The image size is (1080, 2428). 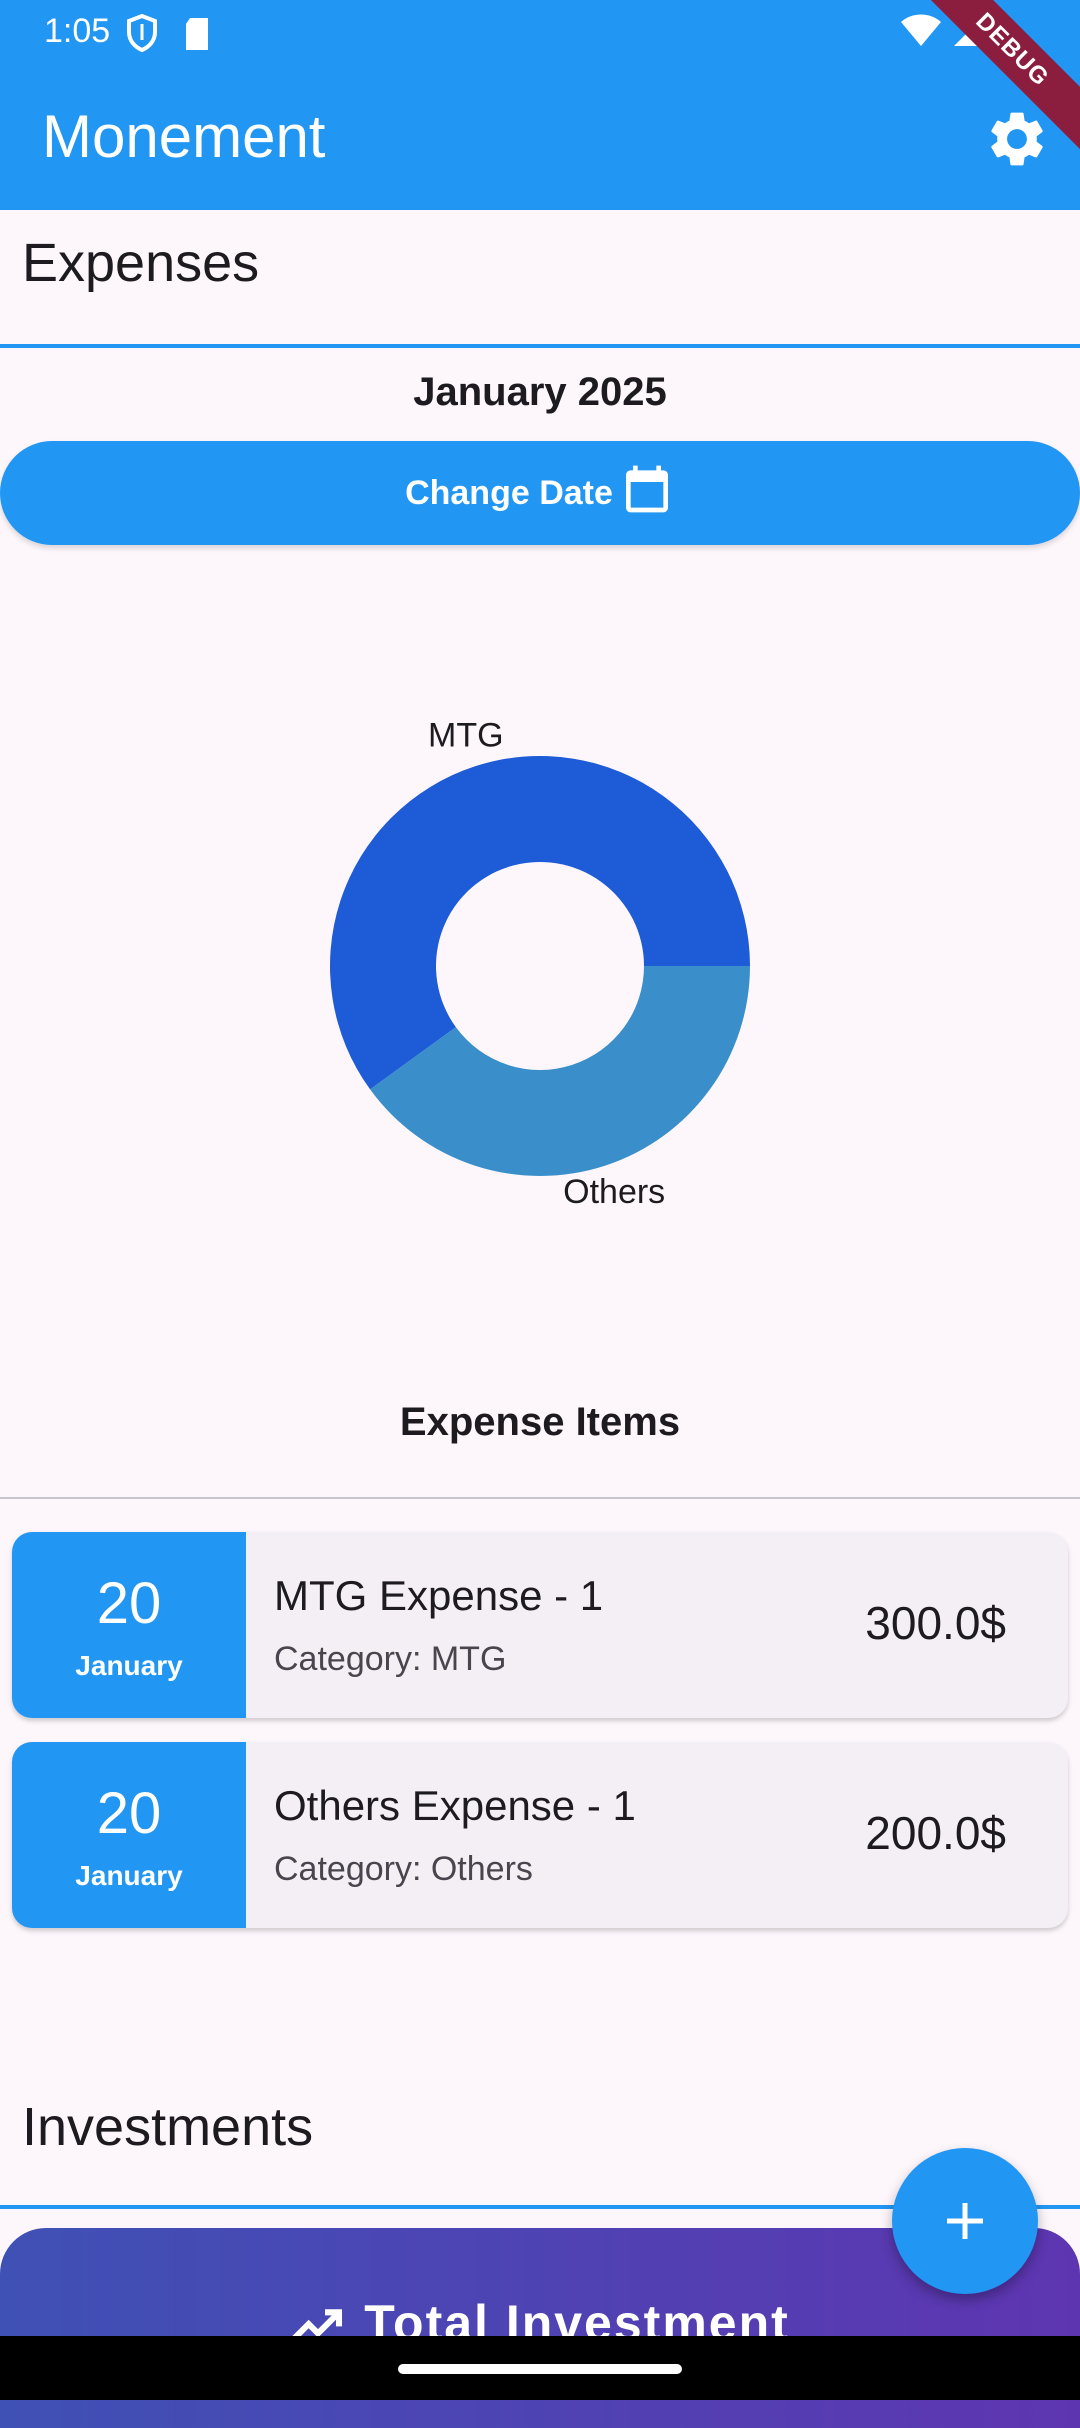 What do you see at coordinates (540, 33) in the screenshot?
I see `status-bar: 1:05` at bounding box center [540, 33].